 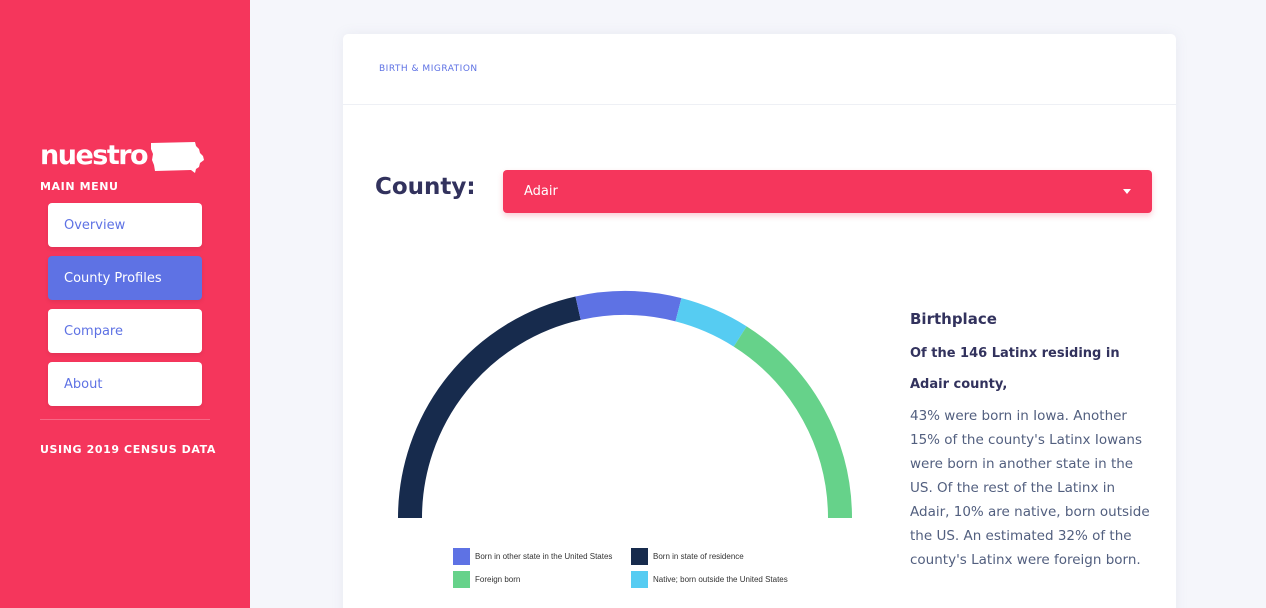 What do you see at coordinates (125, 419) in the screenshot?
I see `sidebar-divider` at bounding box center [125, 419].